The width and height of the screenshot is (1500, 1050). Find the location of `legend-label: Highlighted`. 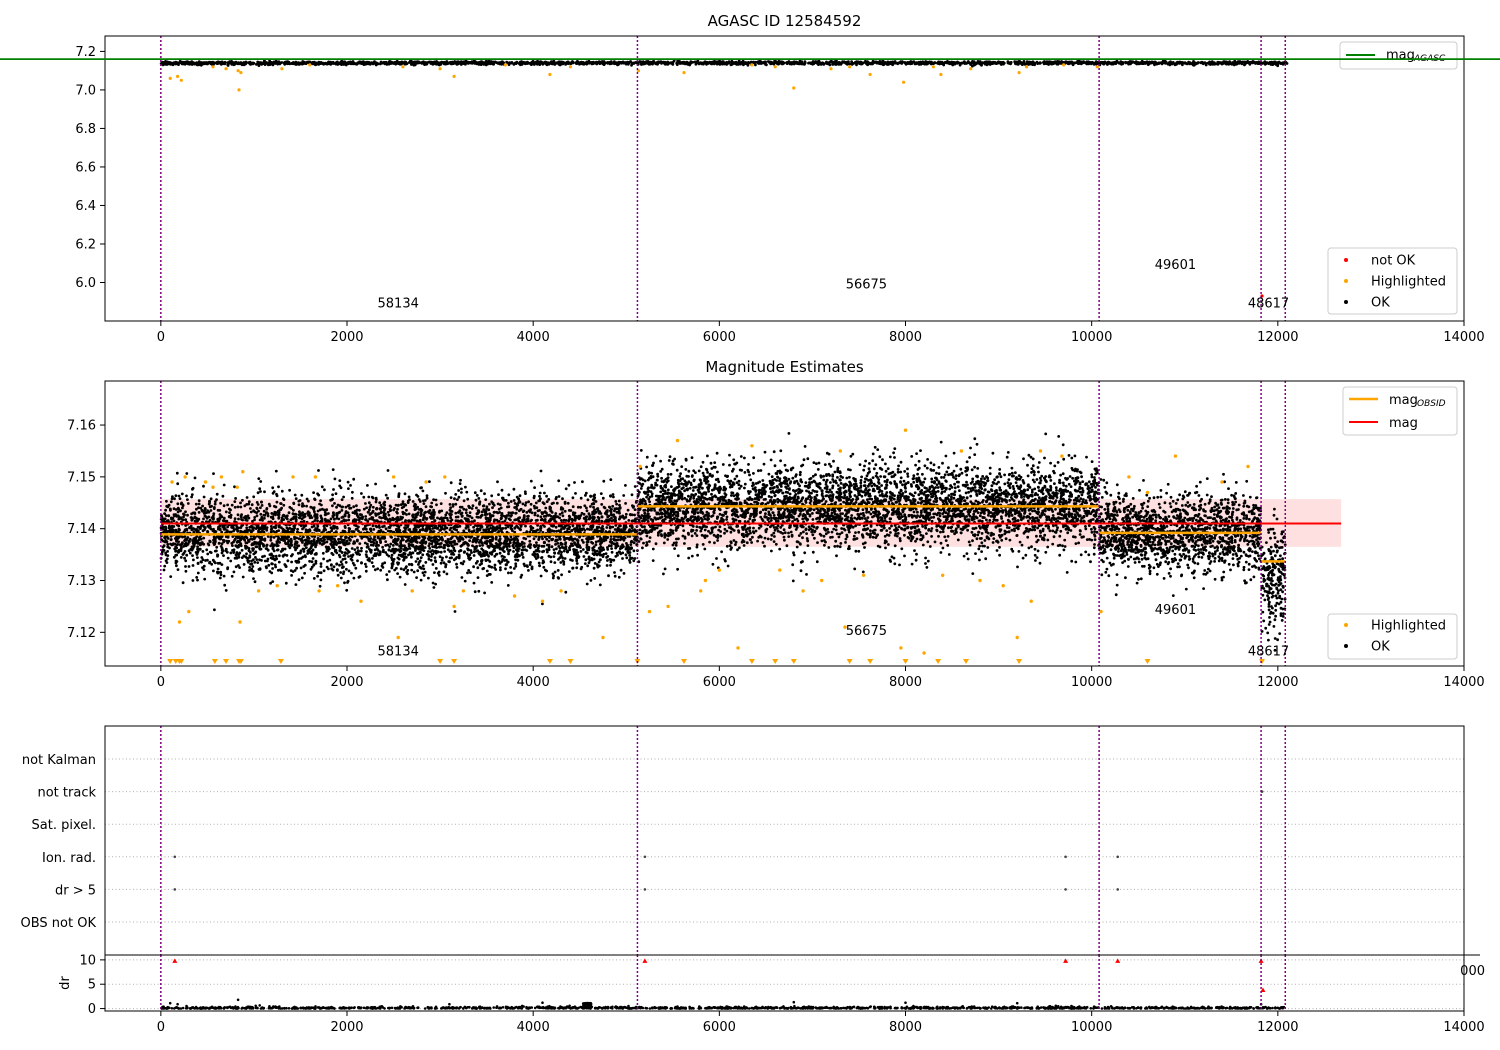

legend-label: Highlighted is located at coordinates (1408, 282).